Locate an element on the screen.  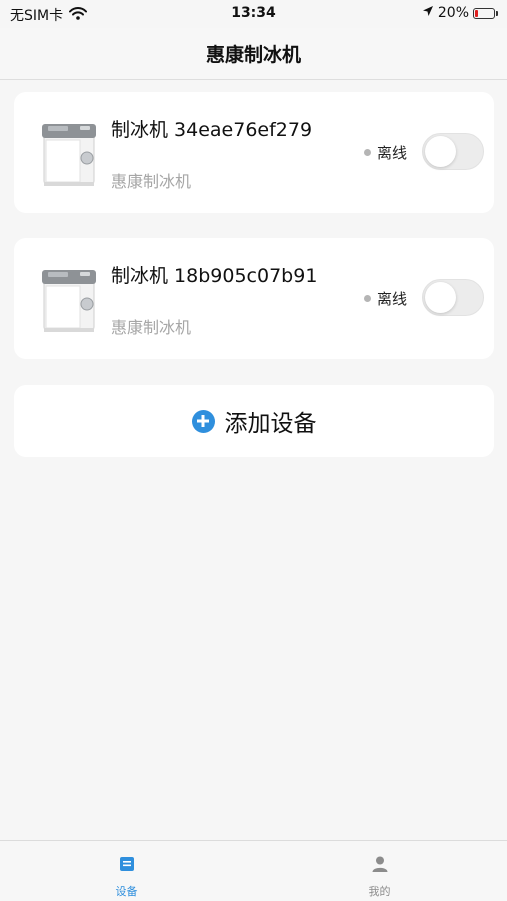
device-name: 制冰机 34eae76ef279 is located at coordinates (212, 130).